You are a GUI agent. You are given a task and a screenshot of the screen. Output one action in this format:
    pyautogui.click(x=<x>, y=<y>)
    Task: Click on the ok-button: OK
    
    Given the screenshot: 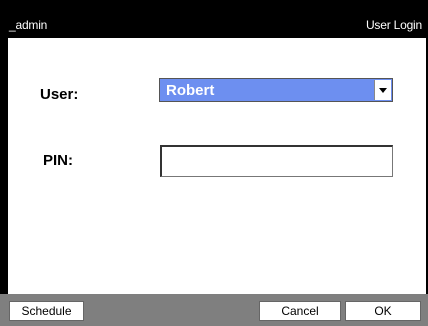 What is the action you would take?
    pyautogui.click(x=383, y=311)
    